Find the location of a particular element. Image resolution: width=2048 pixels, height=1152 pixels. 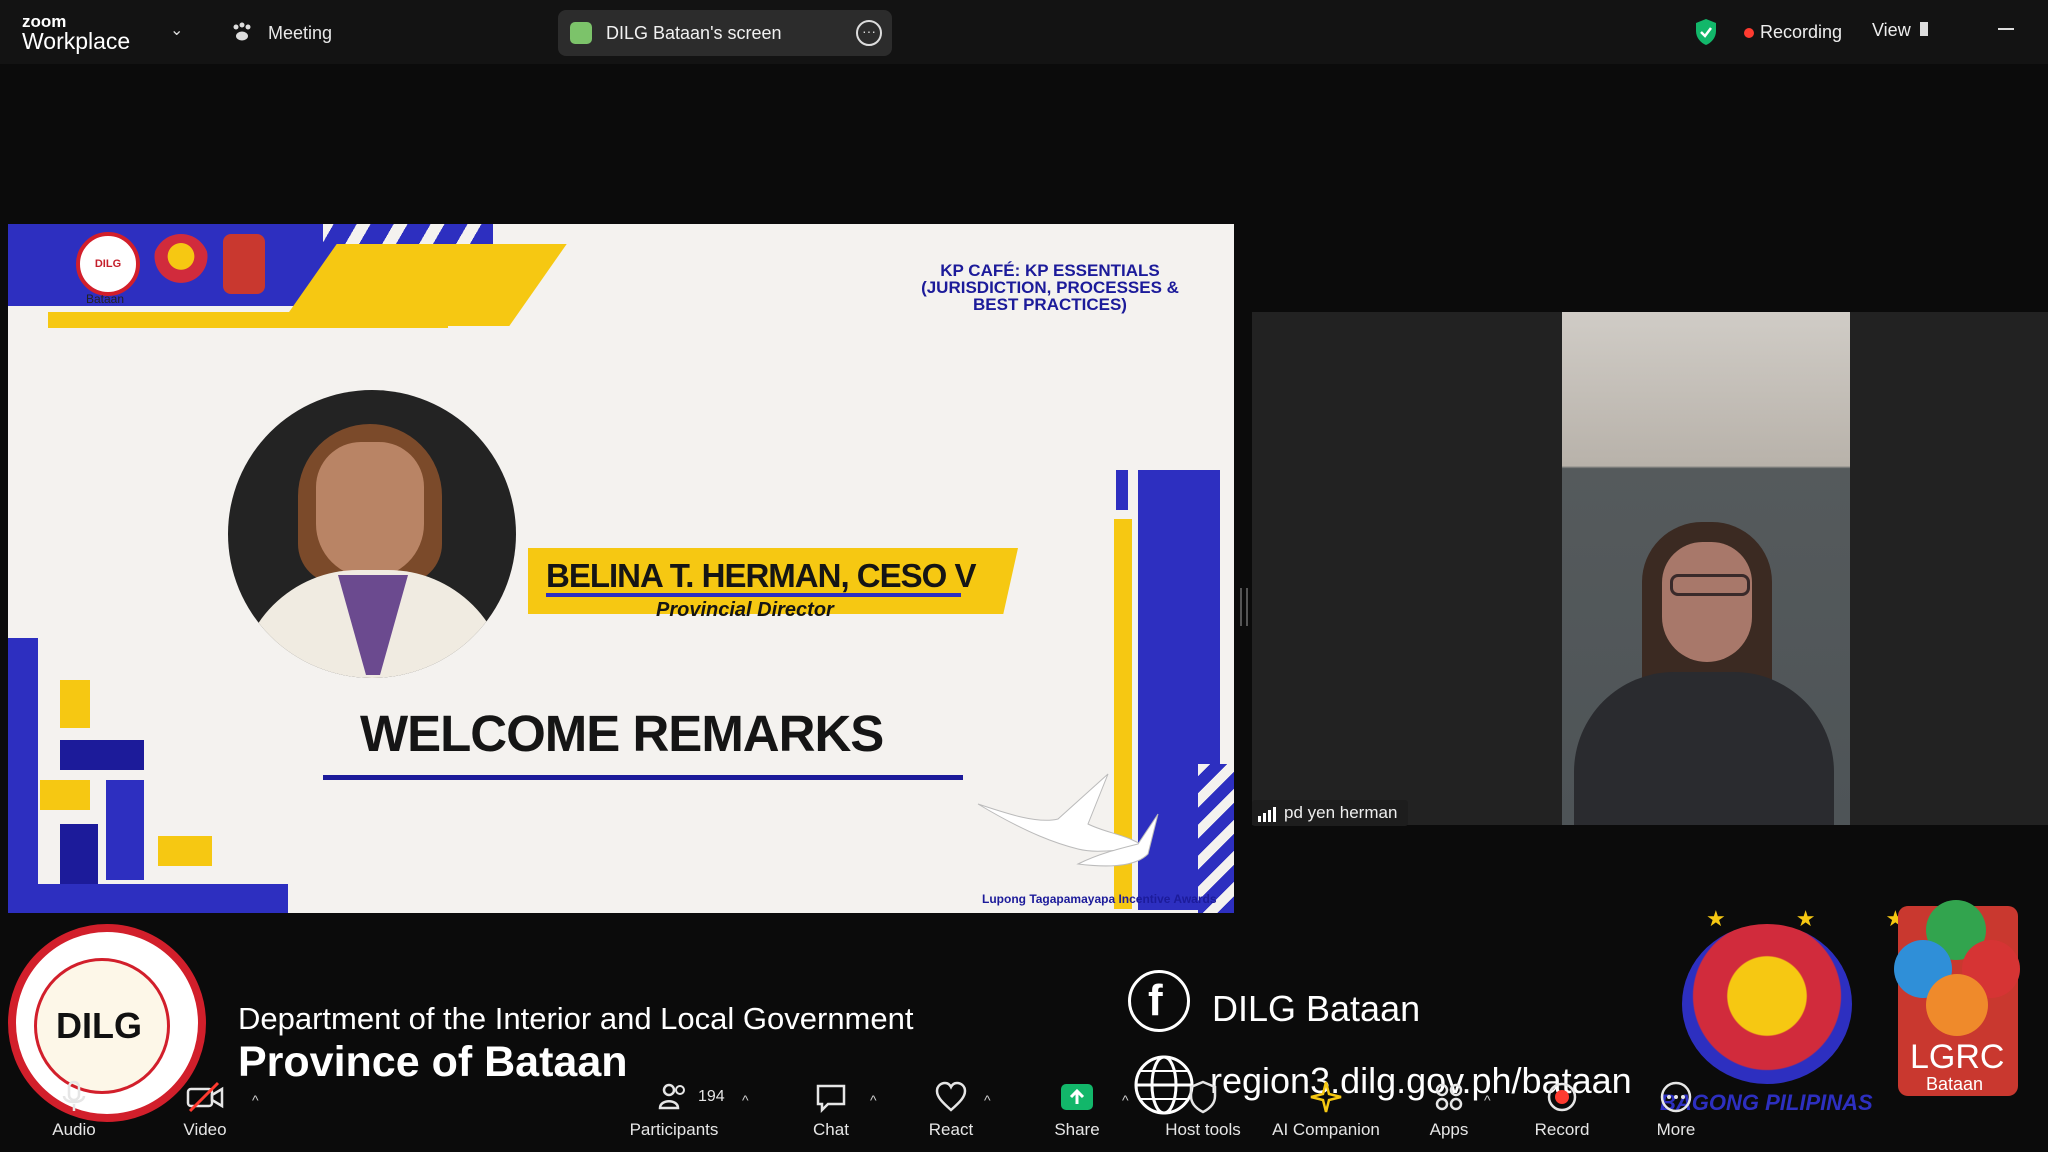

meeting-paw-icon is located at coordinates (242, 34).